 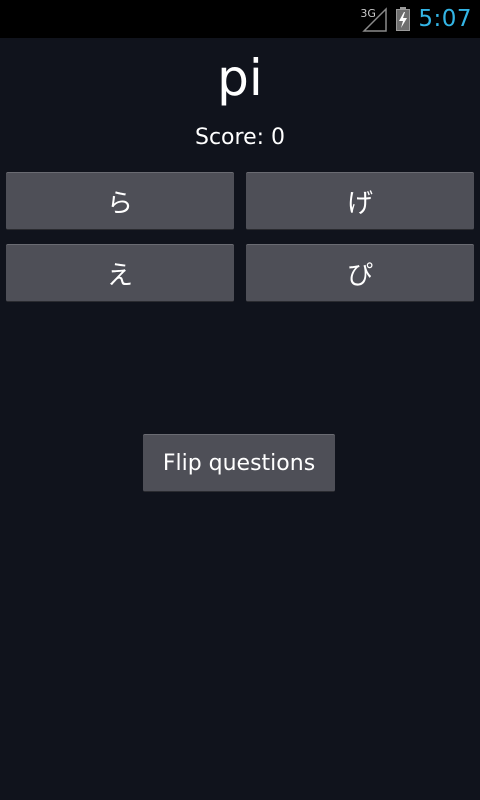 I want to click on flip-questions-button: Flip questions, so click(x=239, y=463).